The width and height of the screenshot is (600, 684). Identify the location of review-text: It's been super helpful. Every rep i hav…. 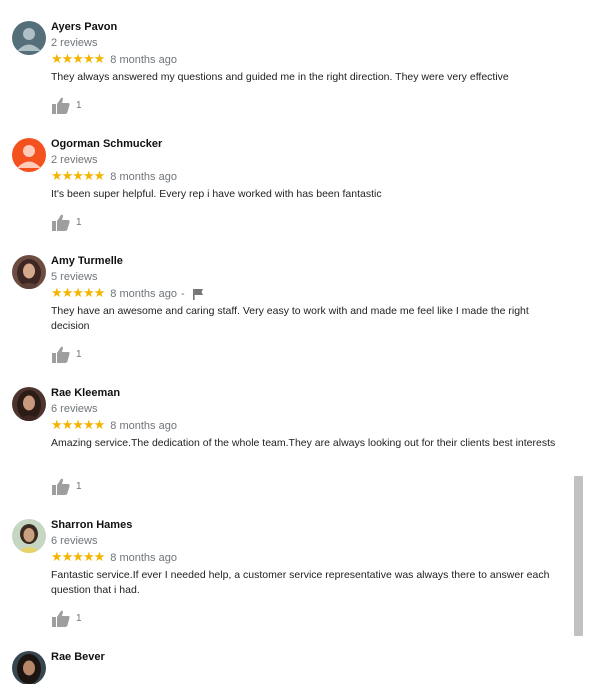
(216, 194).